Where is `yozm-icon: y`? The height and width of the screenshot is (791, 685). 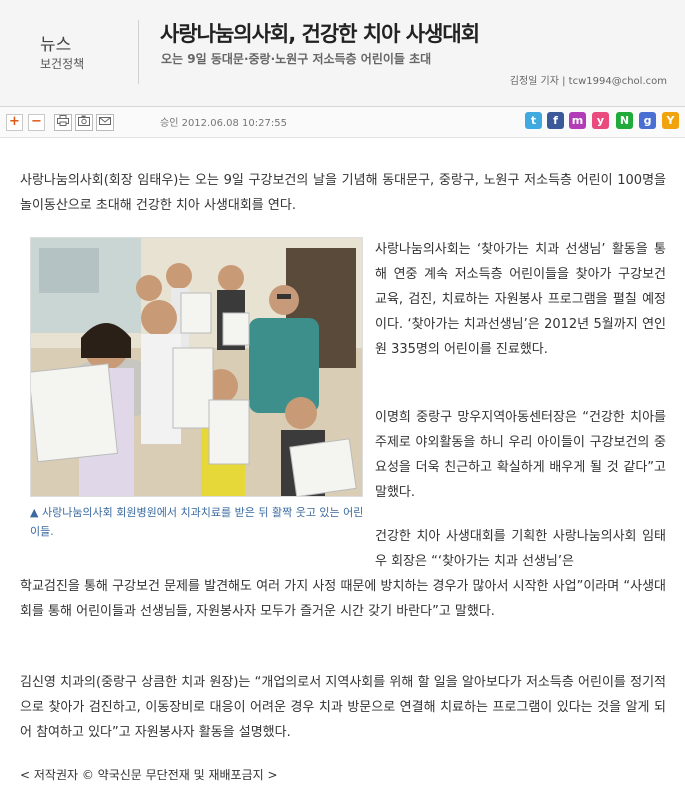
yozm-icon: y is located at coordinates (600, 120).